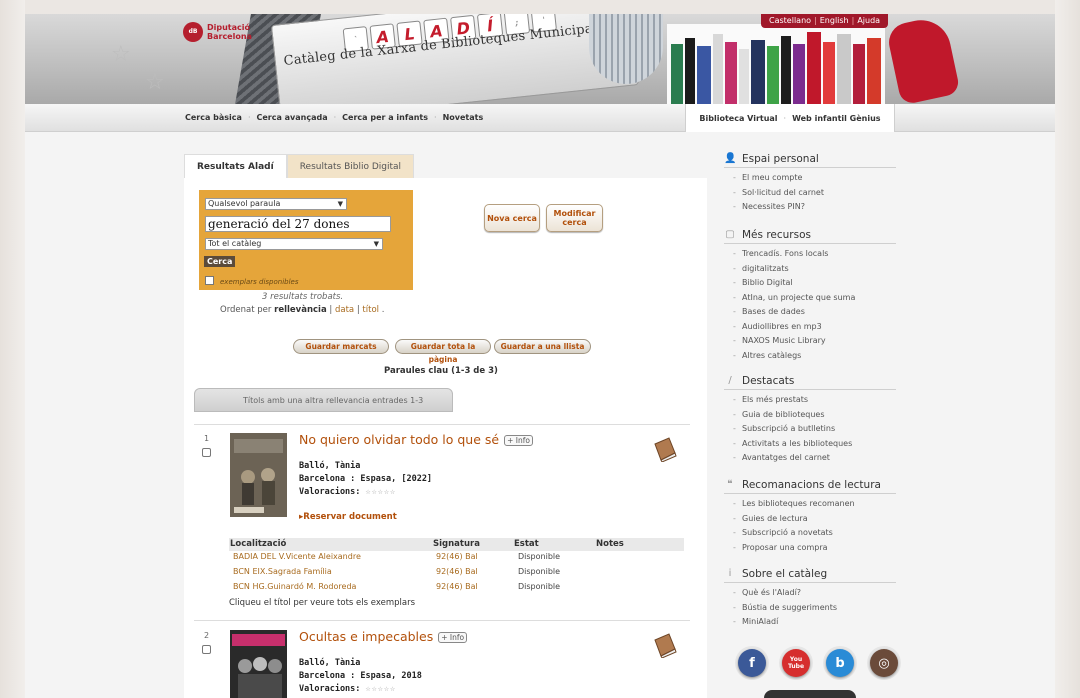 The height and width of the screenshot is (698, 1080). Describe the element at coordinates (810, 444) in the screenshot. I see `sidebar-item-activities: Activitats a les biblioteques` at that location.